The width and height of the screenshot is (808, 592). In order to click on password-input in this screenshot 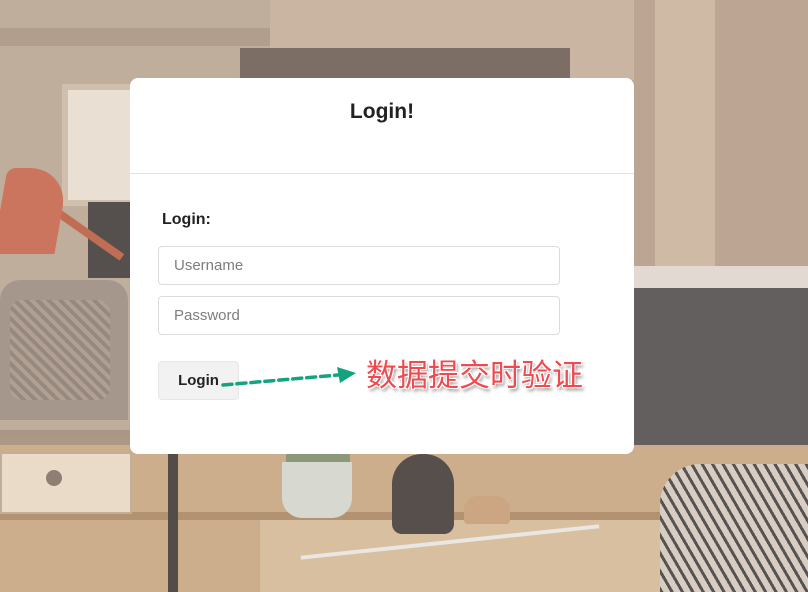, I will do `click(359, 315)`.